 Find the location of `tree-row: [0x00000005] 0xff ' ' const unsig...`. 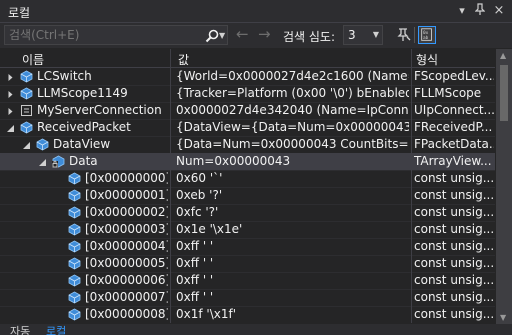

tree-row: [0x00000005] 0xff ' ' const unsig... is located at coordinates (247, 264).